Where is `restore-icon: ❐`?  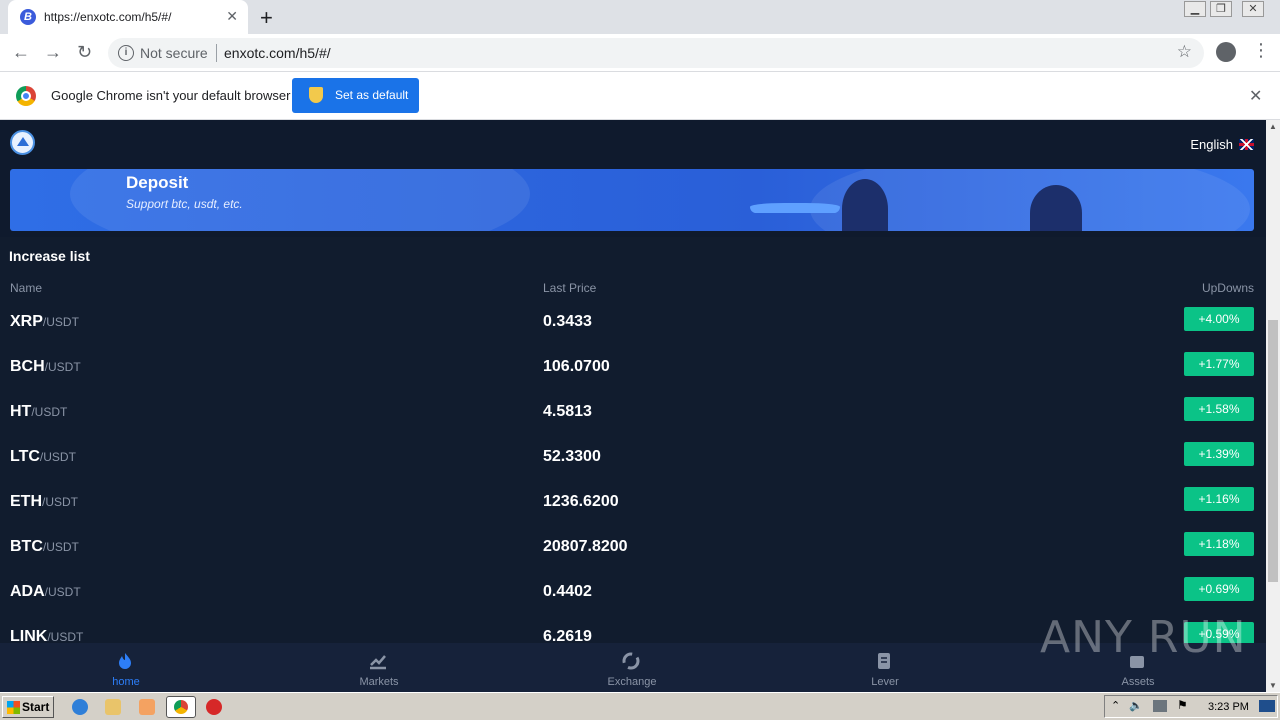
restore-icon: ❐ is located at coordinates (1221, 9).